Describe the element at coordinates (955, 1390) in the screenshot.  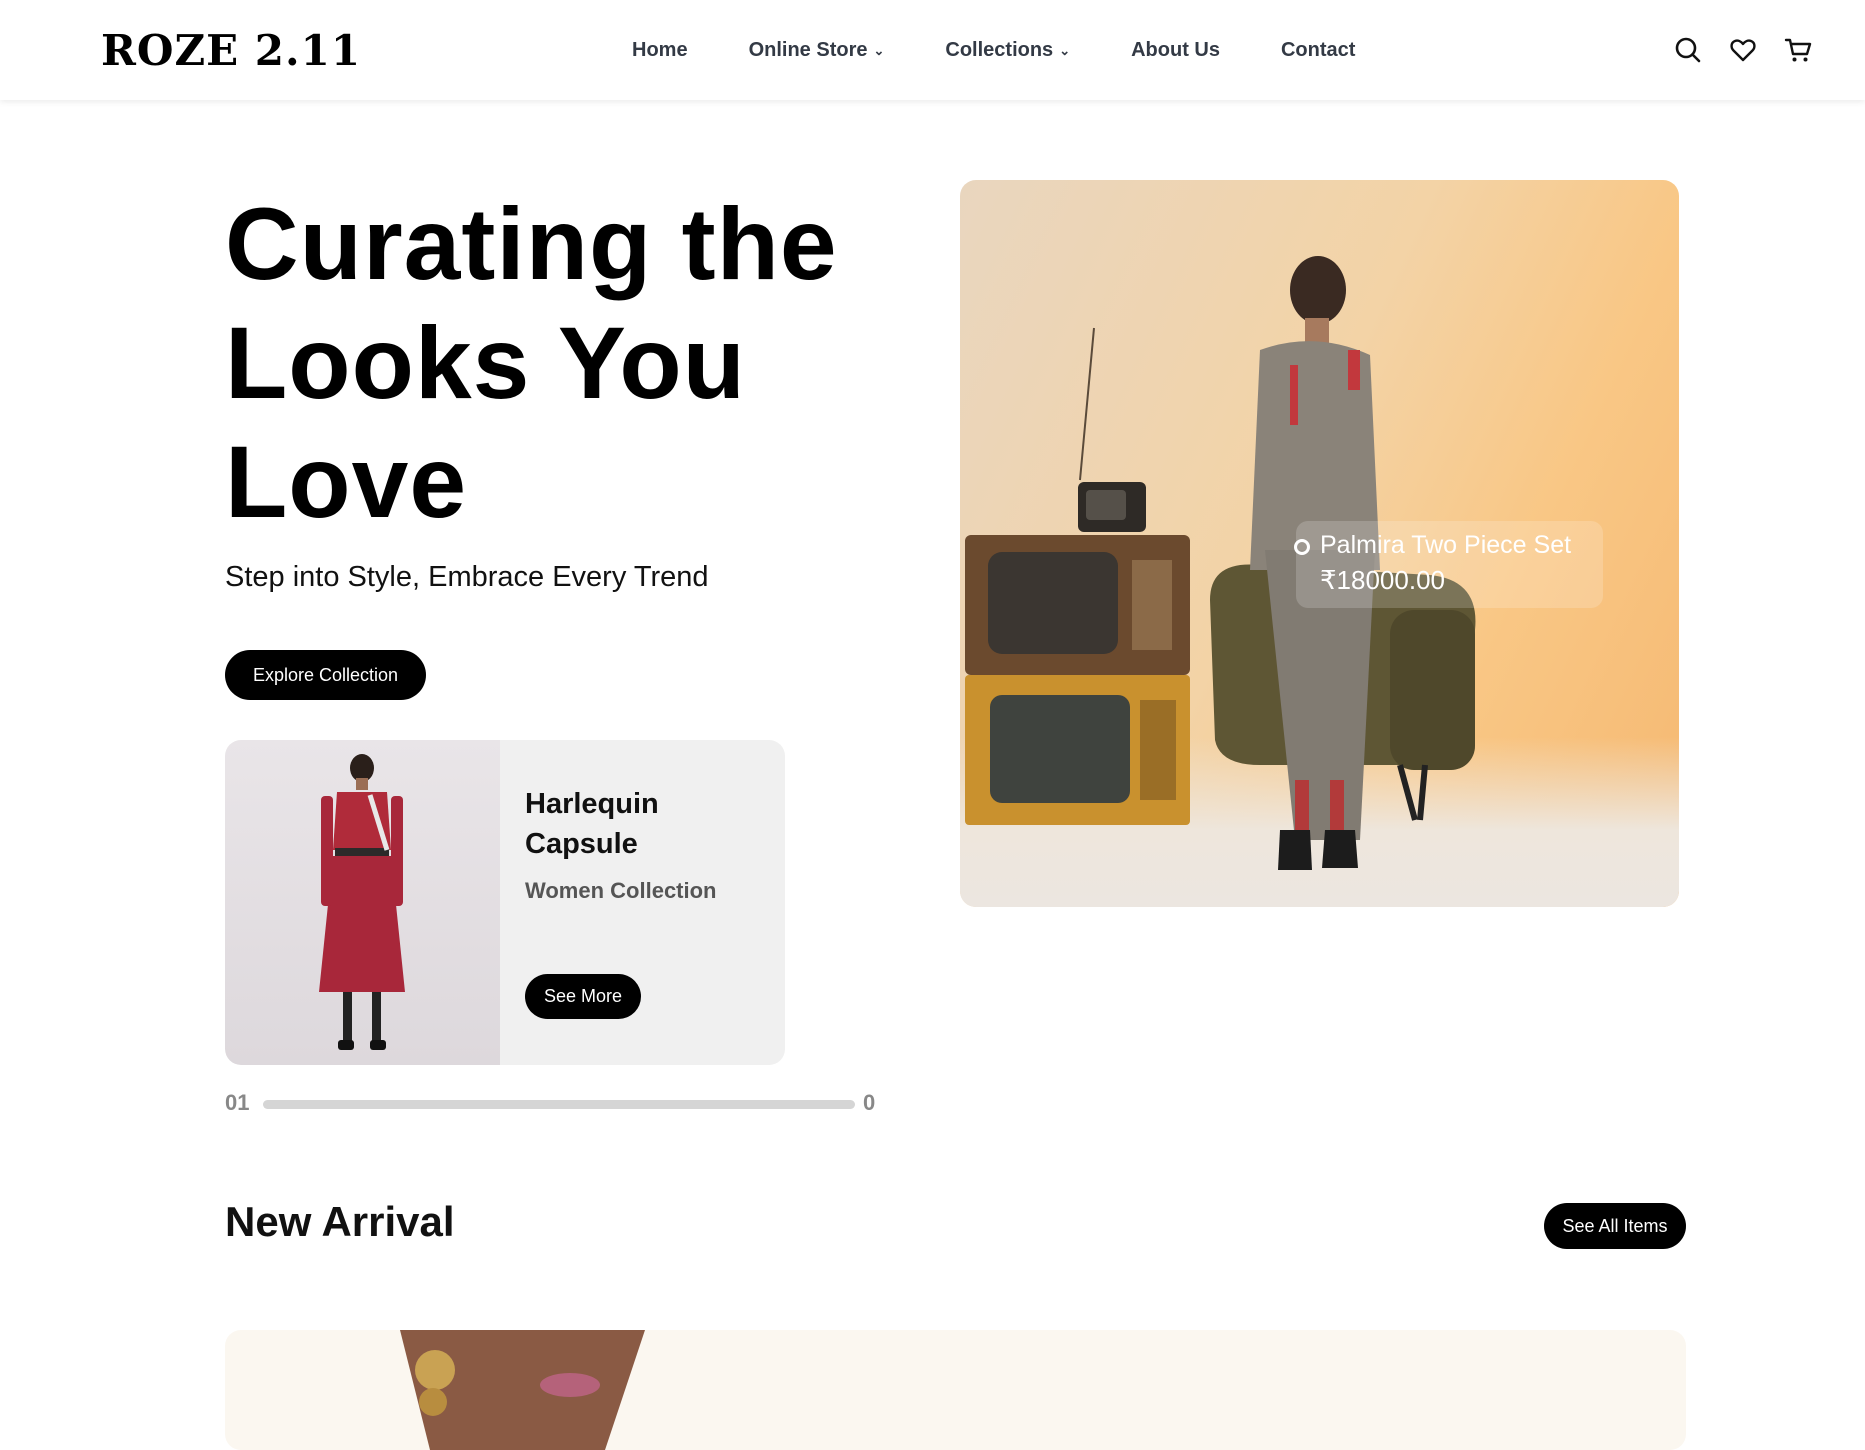
I see `new-arrival-banner` at that location.